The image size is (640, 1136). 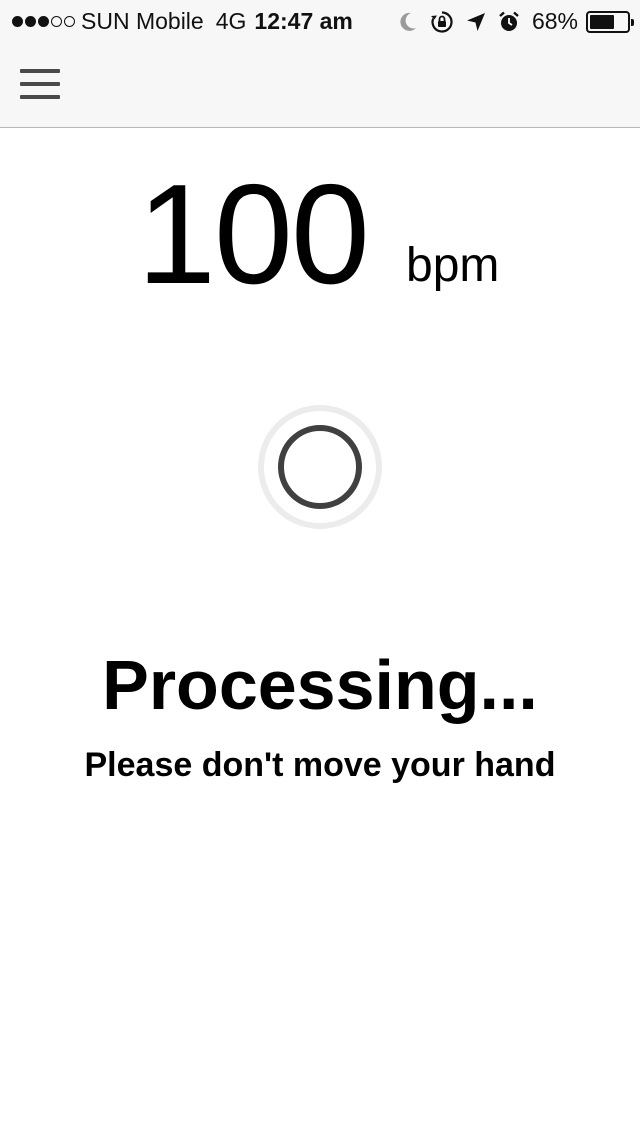 What do you see at coordinates (320, 765) in the screenshot?
I see `processing-hint: Please don't move your hand` at bounding box center [320, 765].